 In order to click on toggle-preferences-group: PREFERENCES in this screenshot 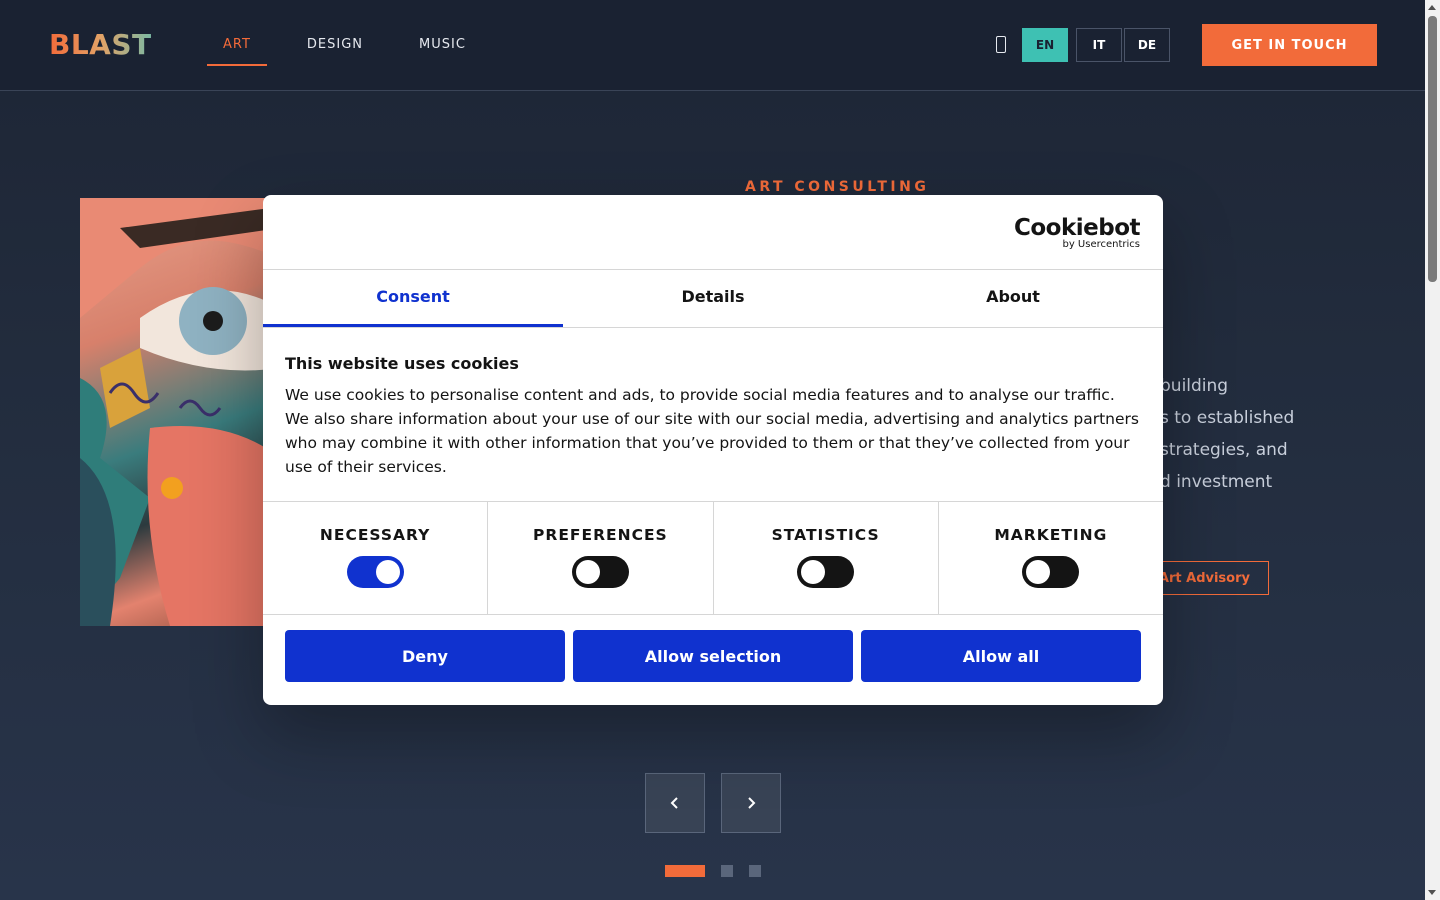, I will do `click(601, 558)`.